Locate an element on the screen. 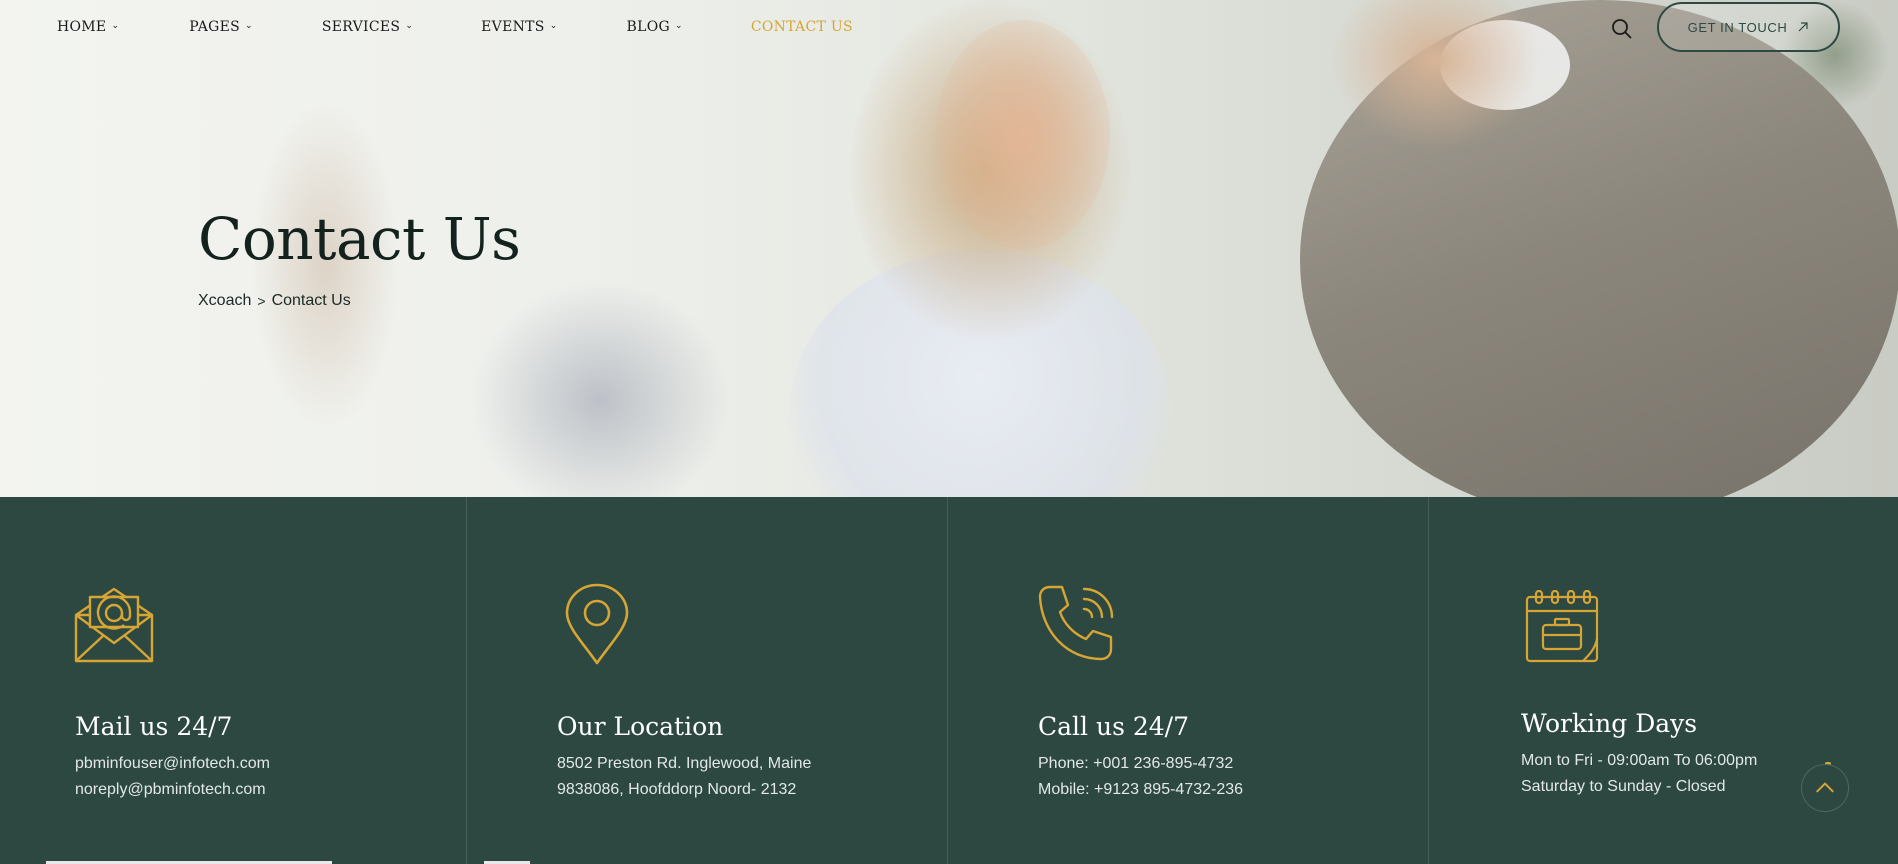  phone-icon is located at coordinates (1076, 623).